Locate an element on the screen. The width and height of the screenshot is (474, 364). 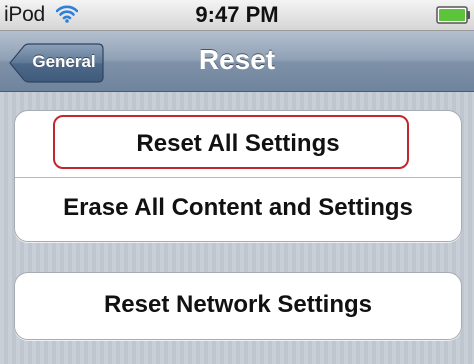
reset-all-settings-label: Reset All Settings is located at coordinates (238, 143).